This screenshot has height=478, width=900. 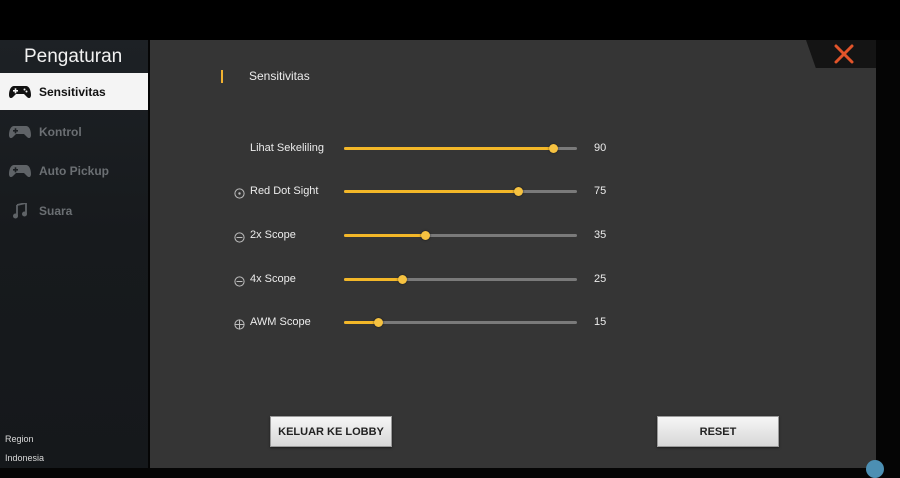 What do you see at coordinates (222, 76) in the screenshot?
I see `section-marker` at bounding box center [222, 76].